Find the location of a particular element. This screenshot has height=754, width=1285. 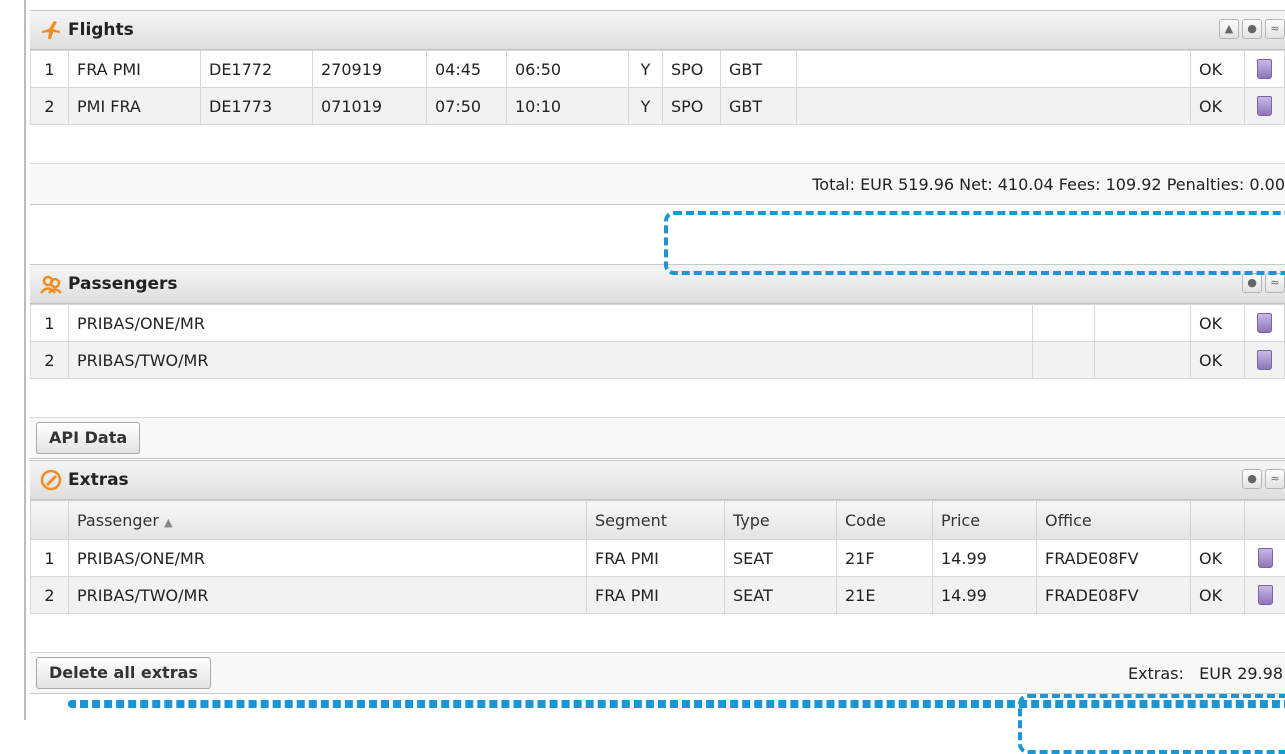

passengers-title: Passengers is located at coordinates (123, 284).